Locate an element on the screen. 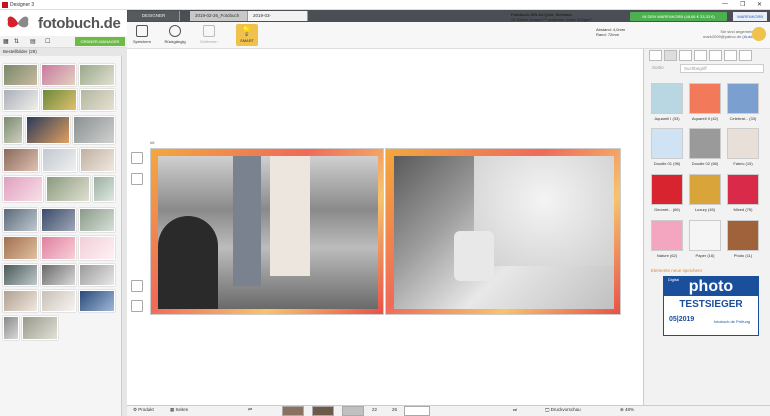 The width and height of the screenshot is (770, 416). lock-icon is located at coordinates (759, 34).